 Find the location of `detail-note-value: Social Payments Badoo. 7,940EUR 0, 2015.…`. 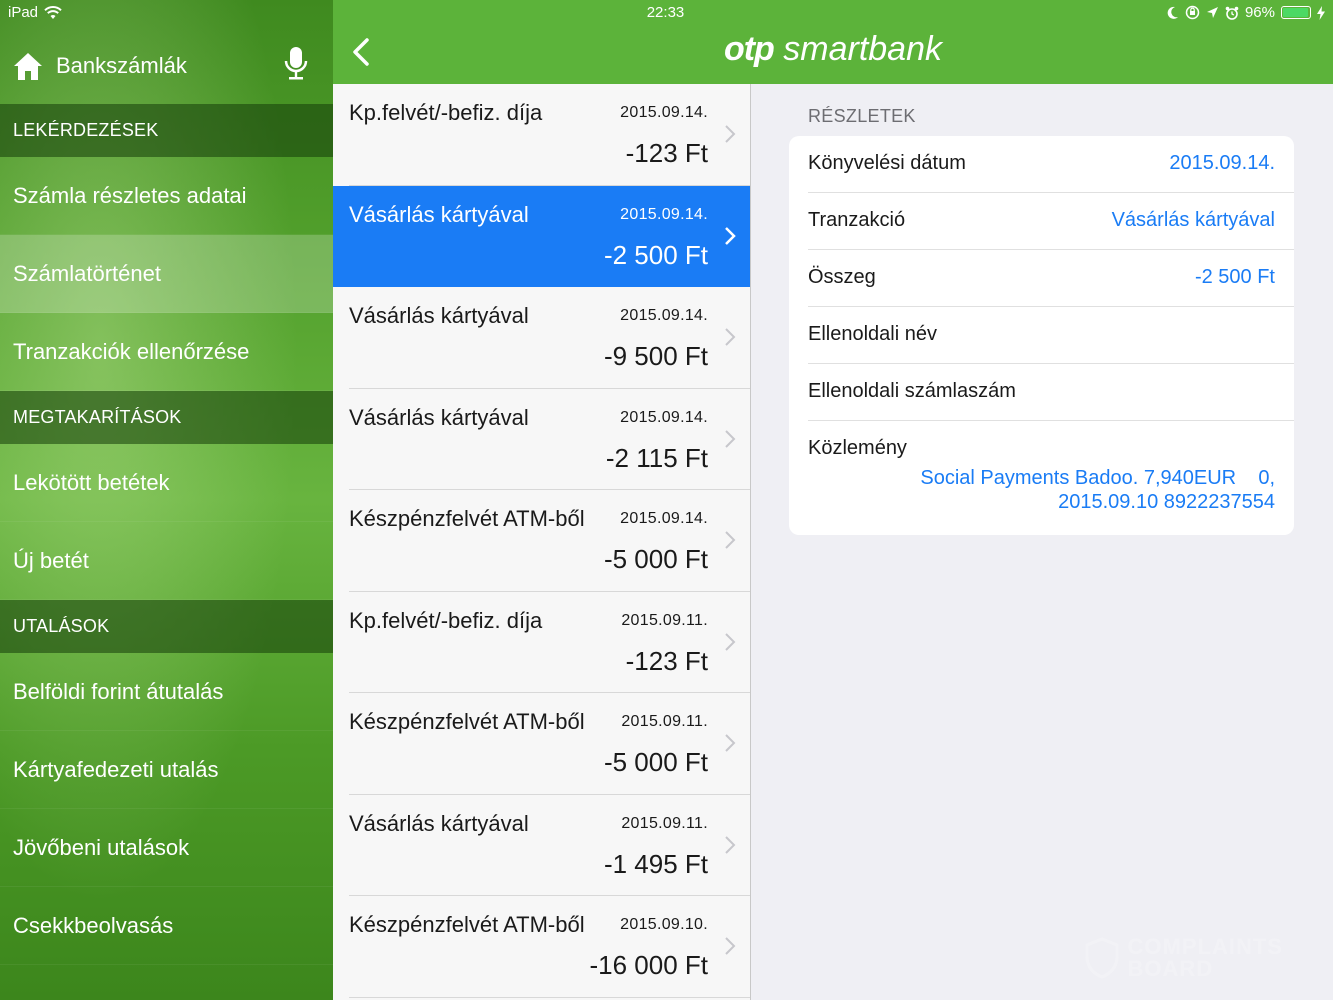

detail-note-value: Social Payments Badoo. 7,940EUR 0, 2015.… is located at coordinates (1097, 490).